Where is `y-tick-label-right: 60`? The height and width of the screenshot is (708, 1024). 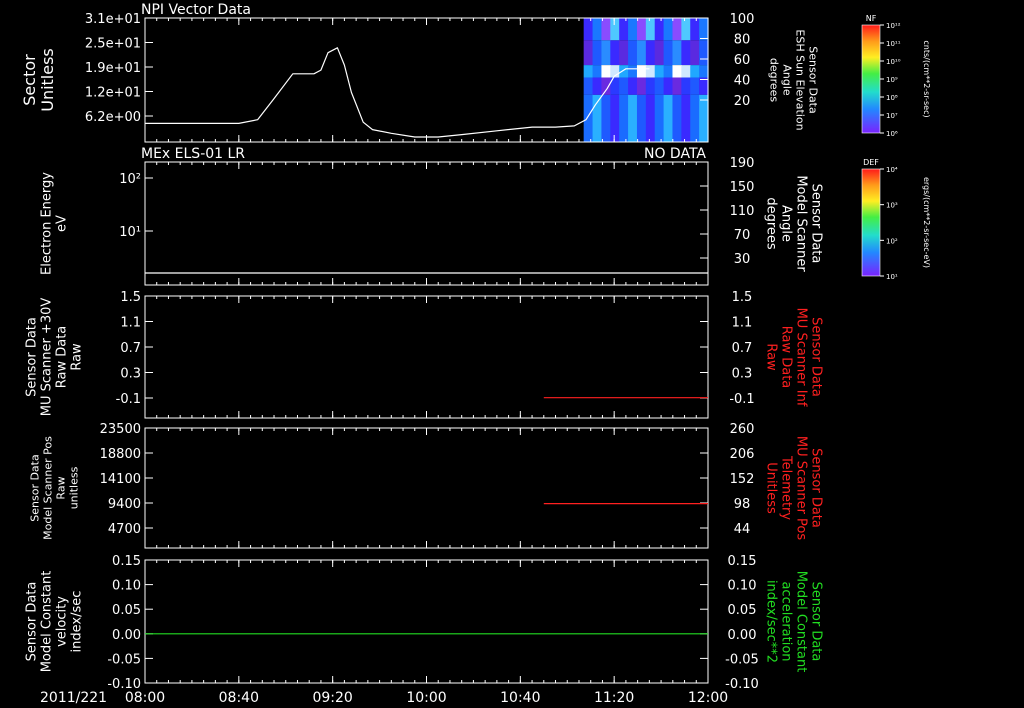 y-tick-label-right: 60 is located at coordinates (742, 60).